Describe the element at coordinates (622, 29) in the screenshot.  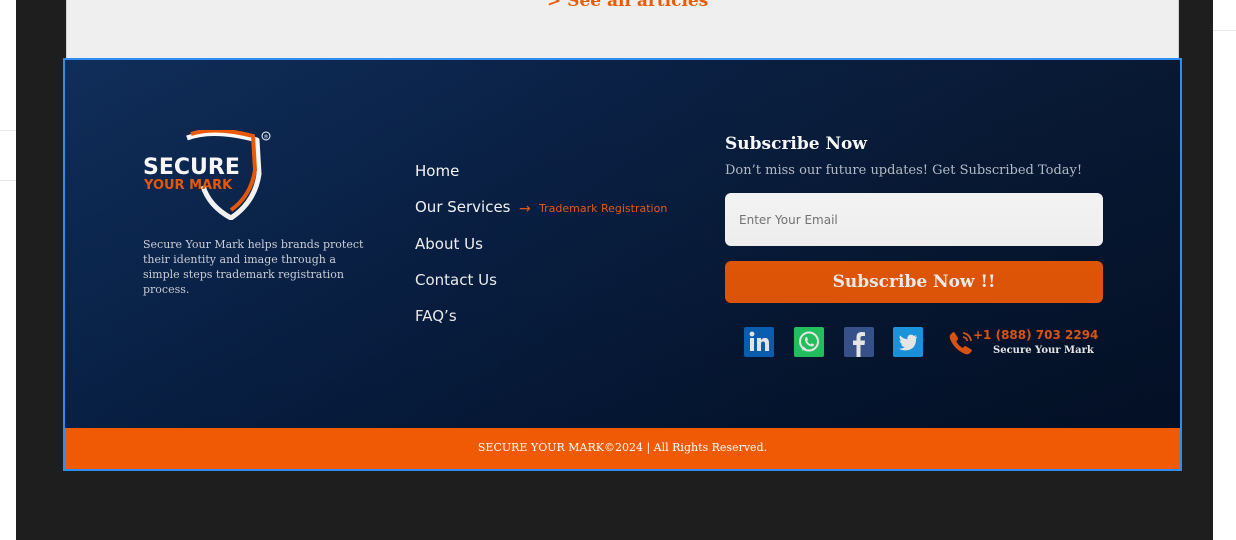
I see `articles-section: > See all articles` at that location.